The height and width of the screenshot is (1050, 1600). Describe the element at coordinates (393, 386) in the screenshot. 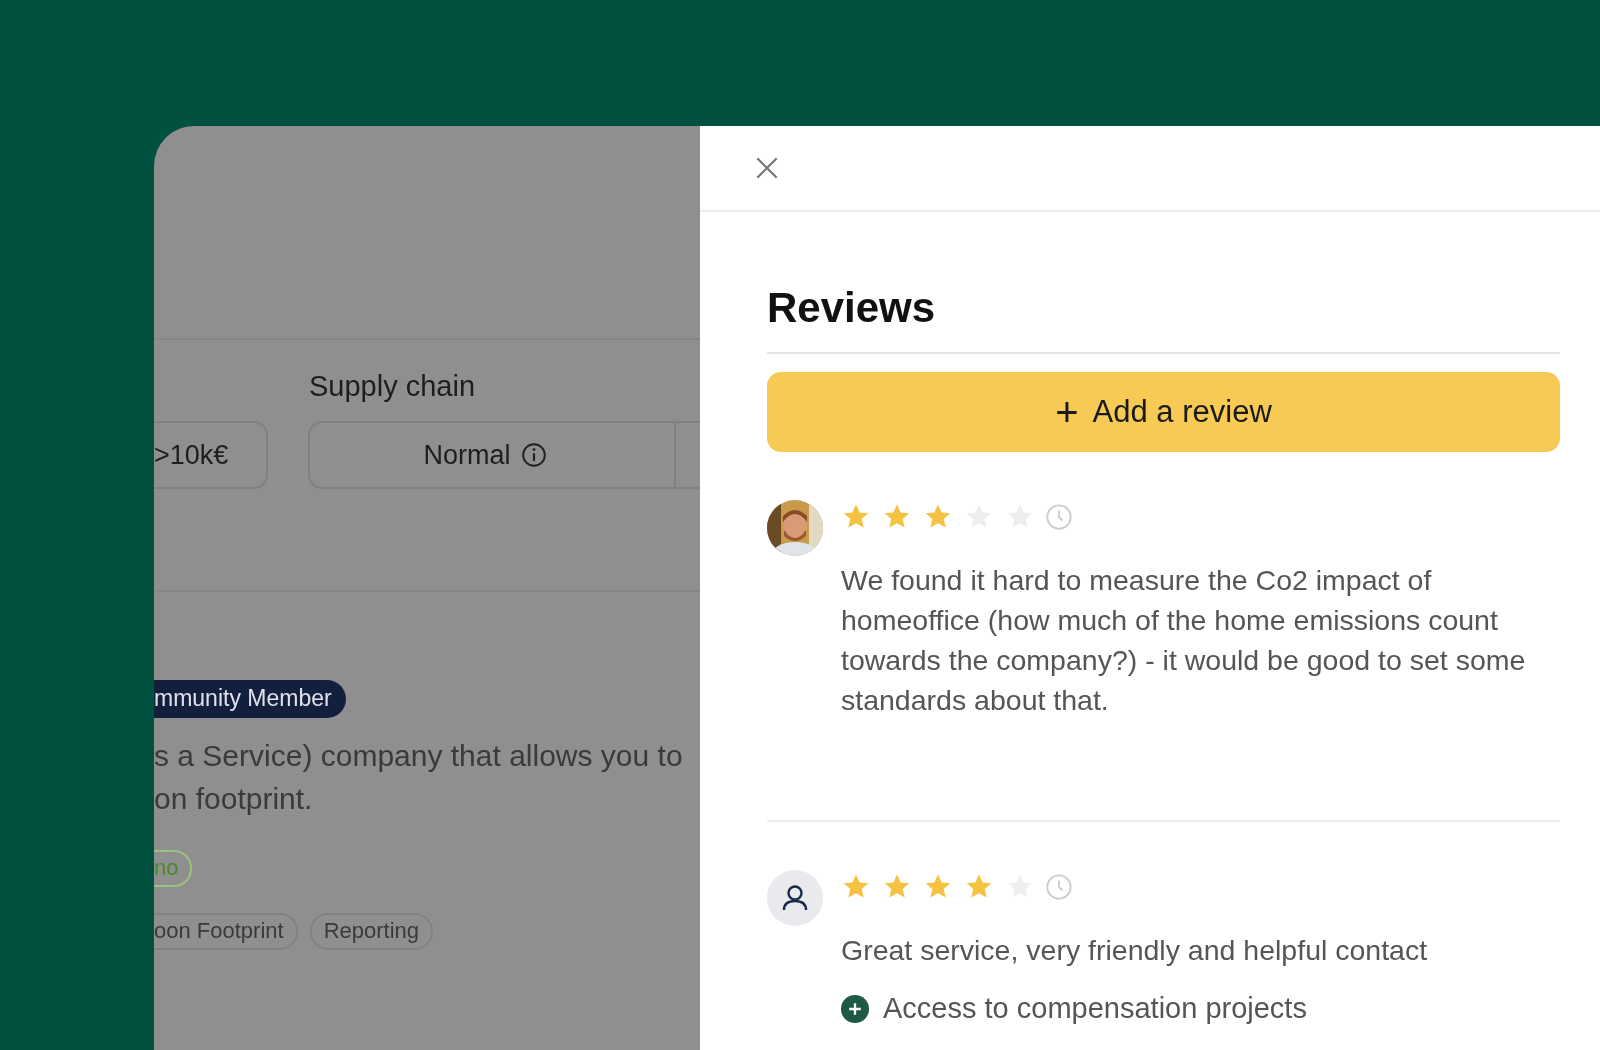

I see `column-heading: Supply chain` at that location.